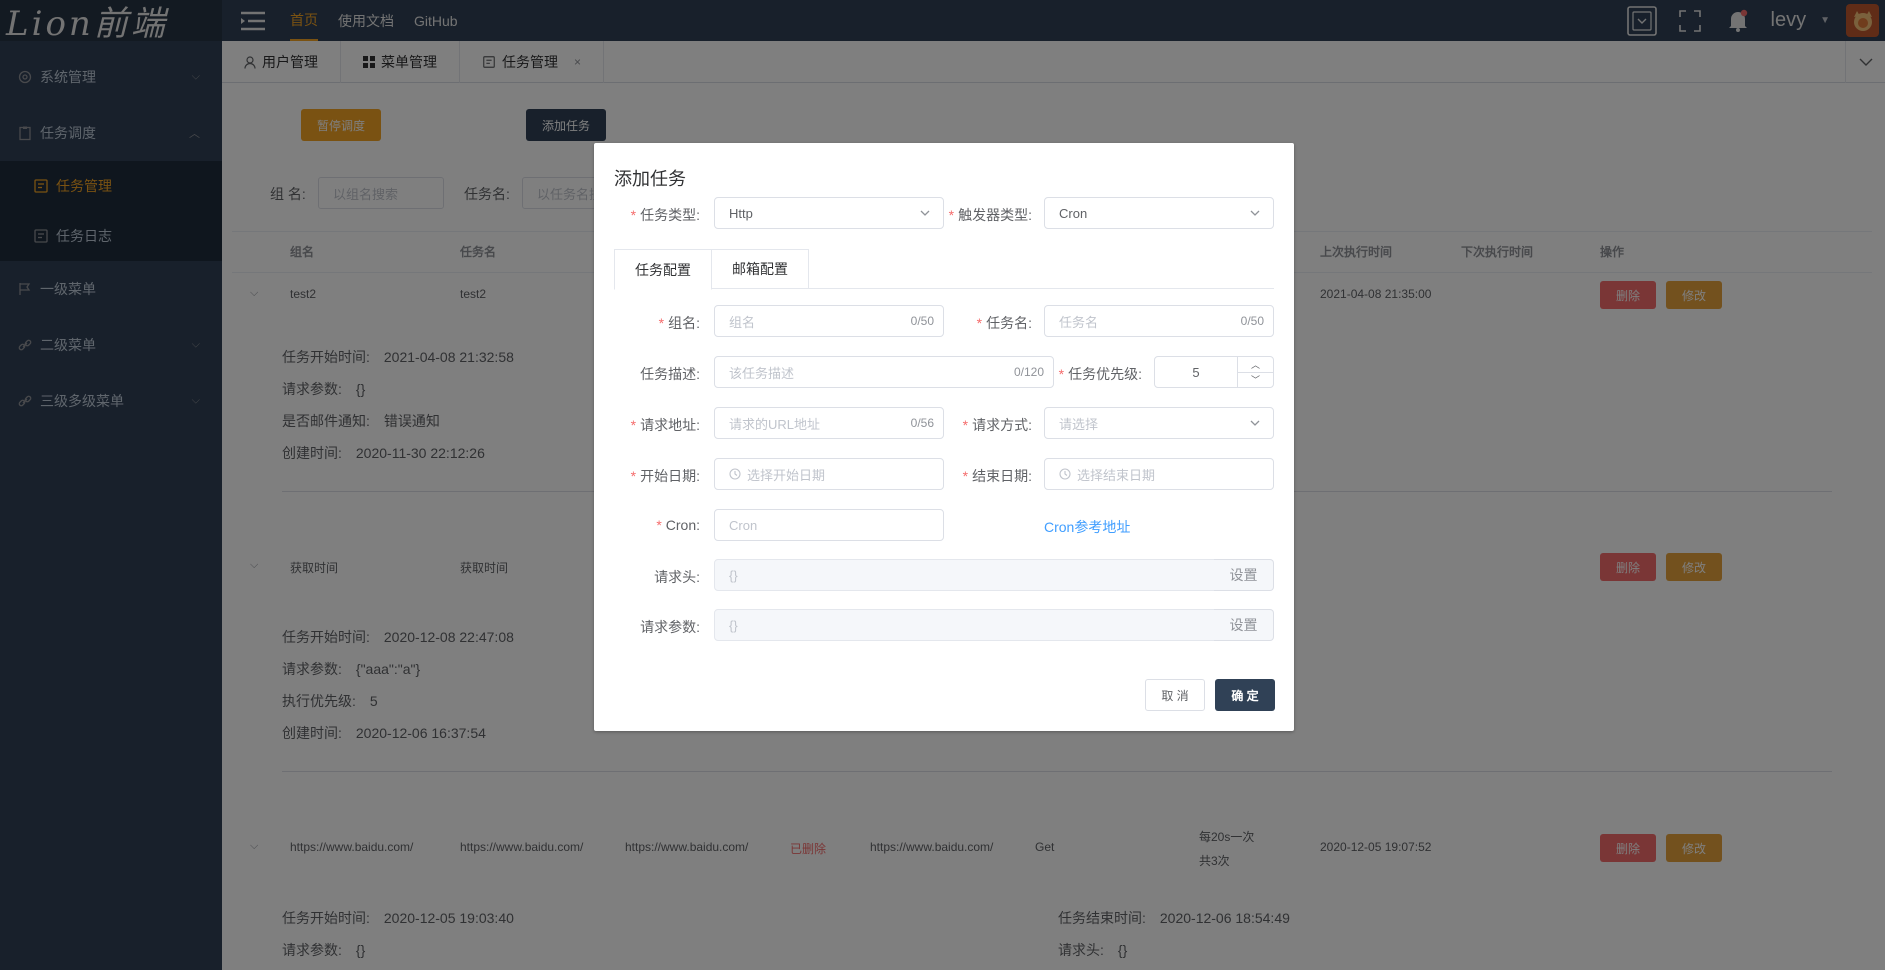  What do you see at coordinates (665, 215) in the screenshot?
I see `task-type-label: * 任务类型:` at bounding box center [665, 215].